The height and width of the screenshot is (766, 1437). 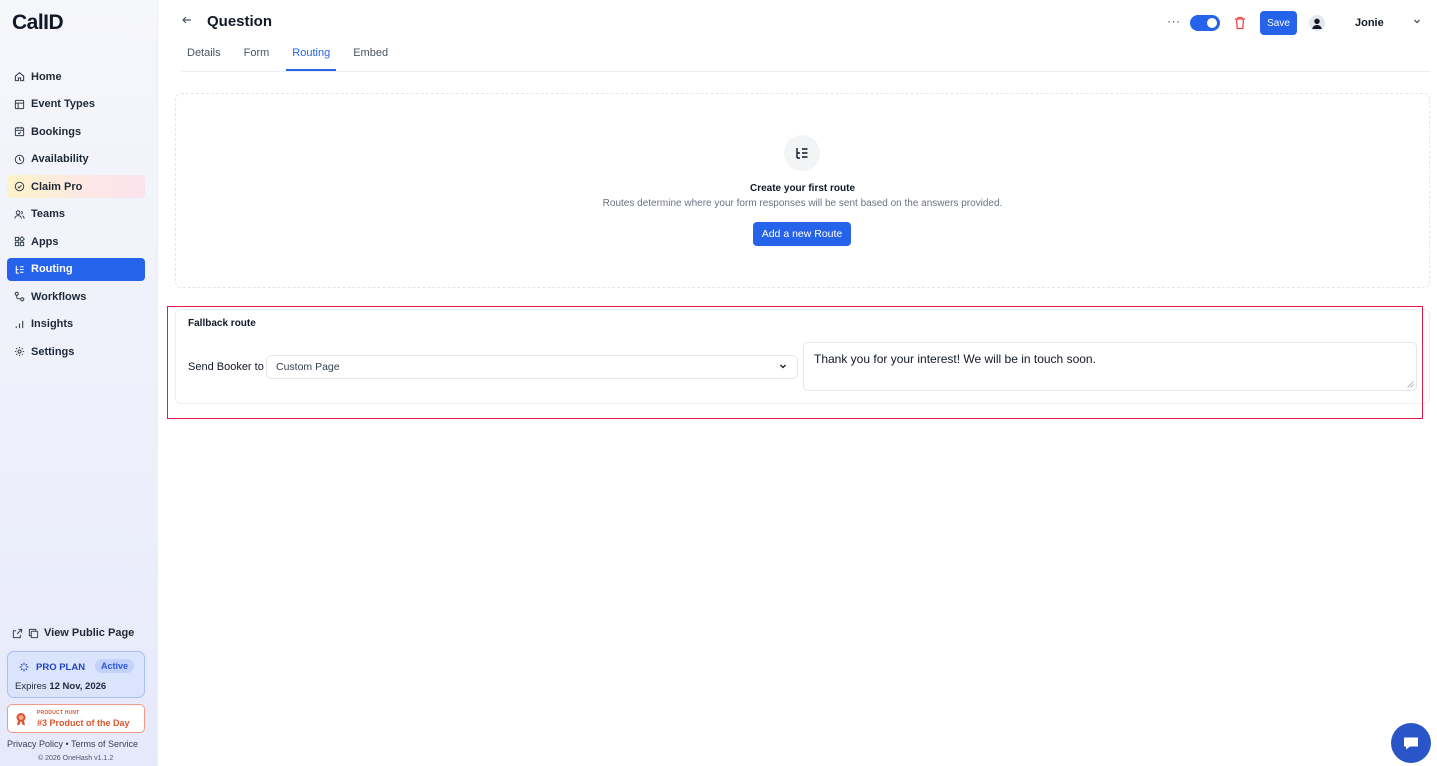 What do you see at coordinates (1369, 23) in the screenshot?
I see `user-name: Jonie` at bounding box center [1369, 23].